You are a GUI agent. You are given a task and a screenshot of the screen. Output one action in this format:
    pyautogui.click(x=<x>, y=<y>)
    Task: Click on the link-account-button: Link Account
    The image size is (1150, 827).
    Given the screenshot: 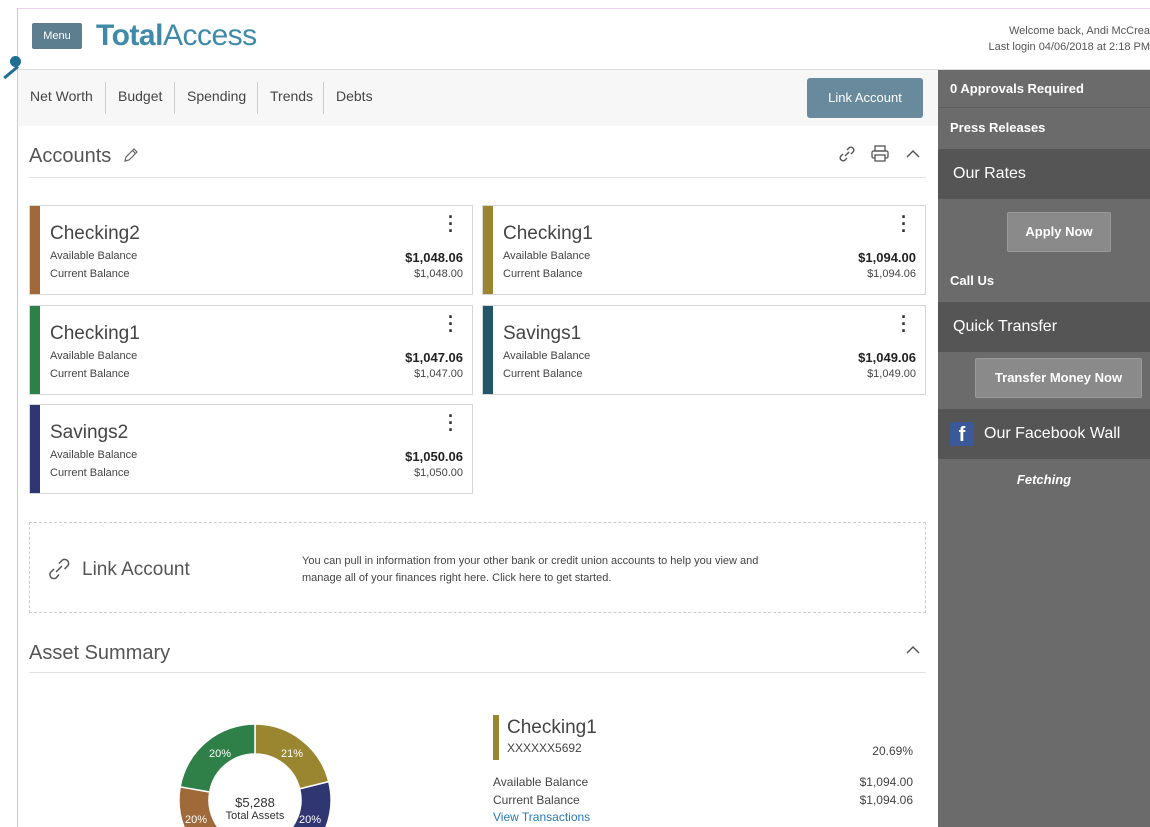 What is the action you would take?
    pyautogui.click(x=865, y=98)
    